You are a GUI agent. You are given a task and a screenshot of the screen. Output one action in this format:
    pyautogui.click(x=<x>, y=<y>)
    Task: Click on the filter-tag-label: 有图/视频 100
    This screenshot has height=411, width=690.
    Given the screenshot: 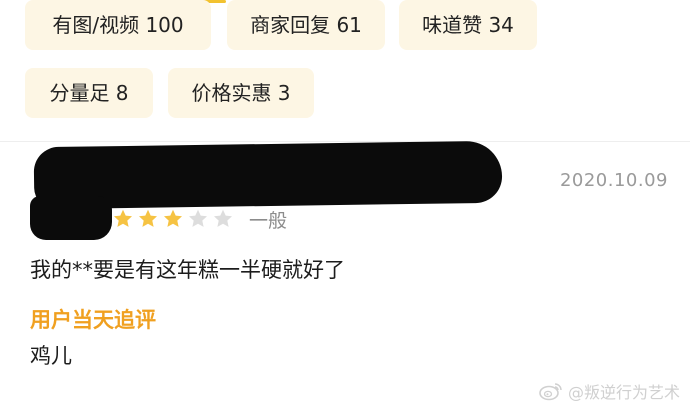 What is the action you would take?
    pyautogui.click(x=118, y=25)
    